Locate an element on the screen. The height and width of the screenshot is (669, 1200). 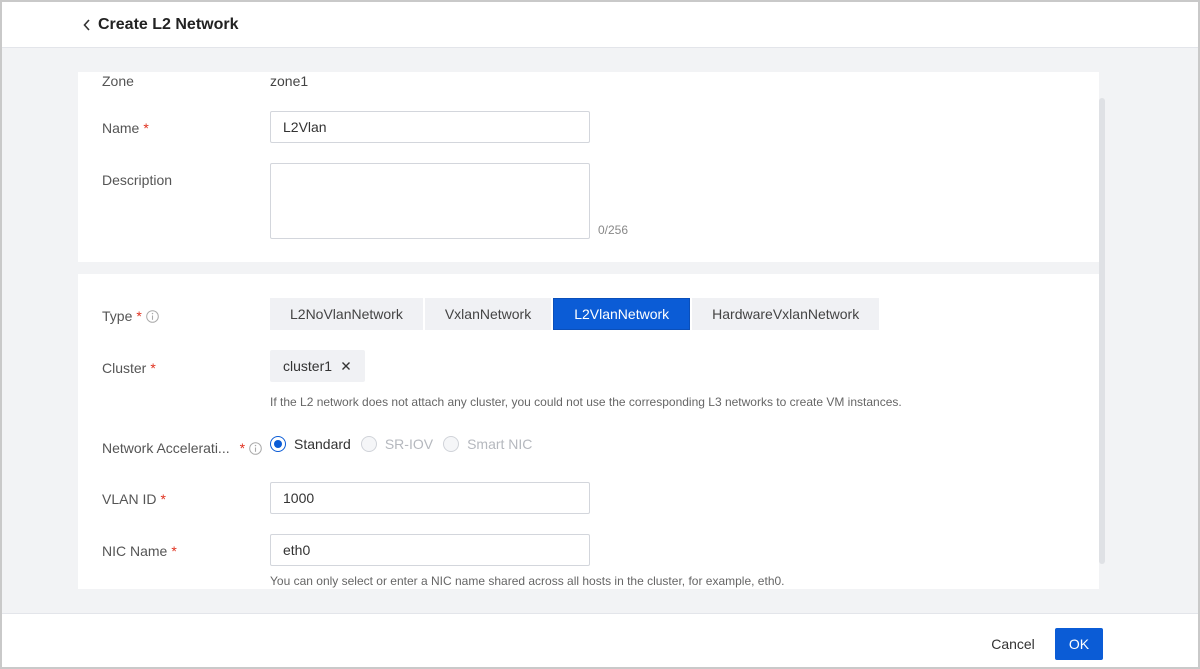
name-label: Name * is located at coordinates (125, 128).